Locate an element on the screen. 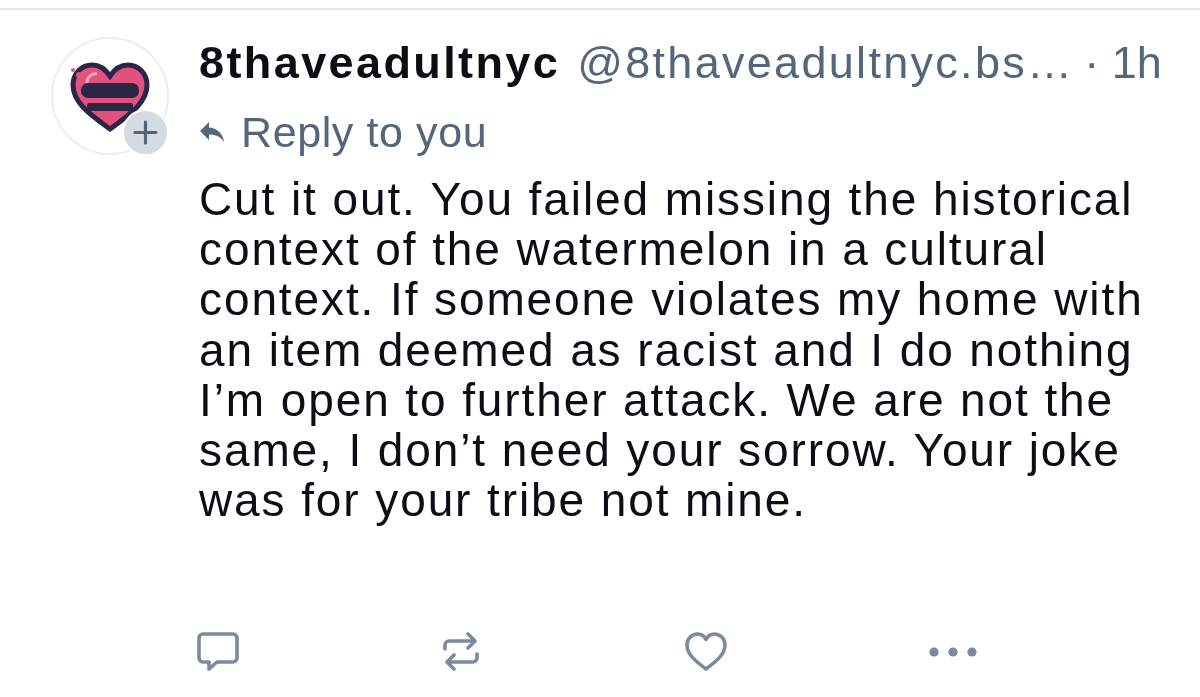 This screenshot has width=1200, height=697. heart-icon is located at coordinates (706, 652).